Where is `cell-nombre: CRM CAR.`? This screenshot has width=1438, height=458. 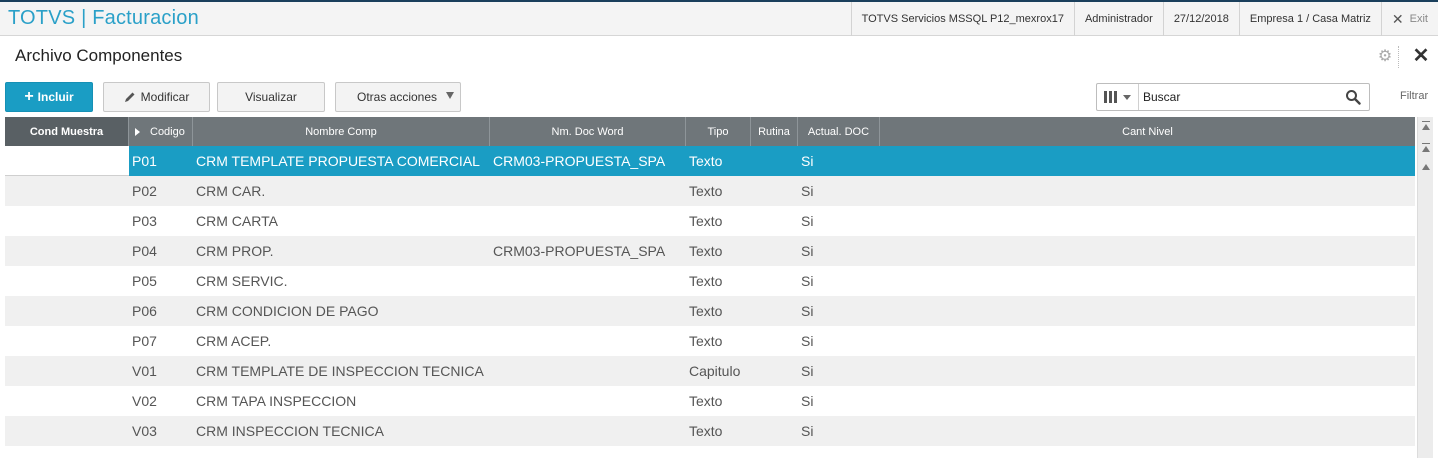
cell-nombre: CRM CAR. is located at coordinates (231, 191).